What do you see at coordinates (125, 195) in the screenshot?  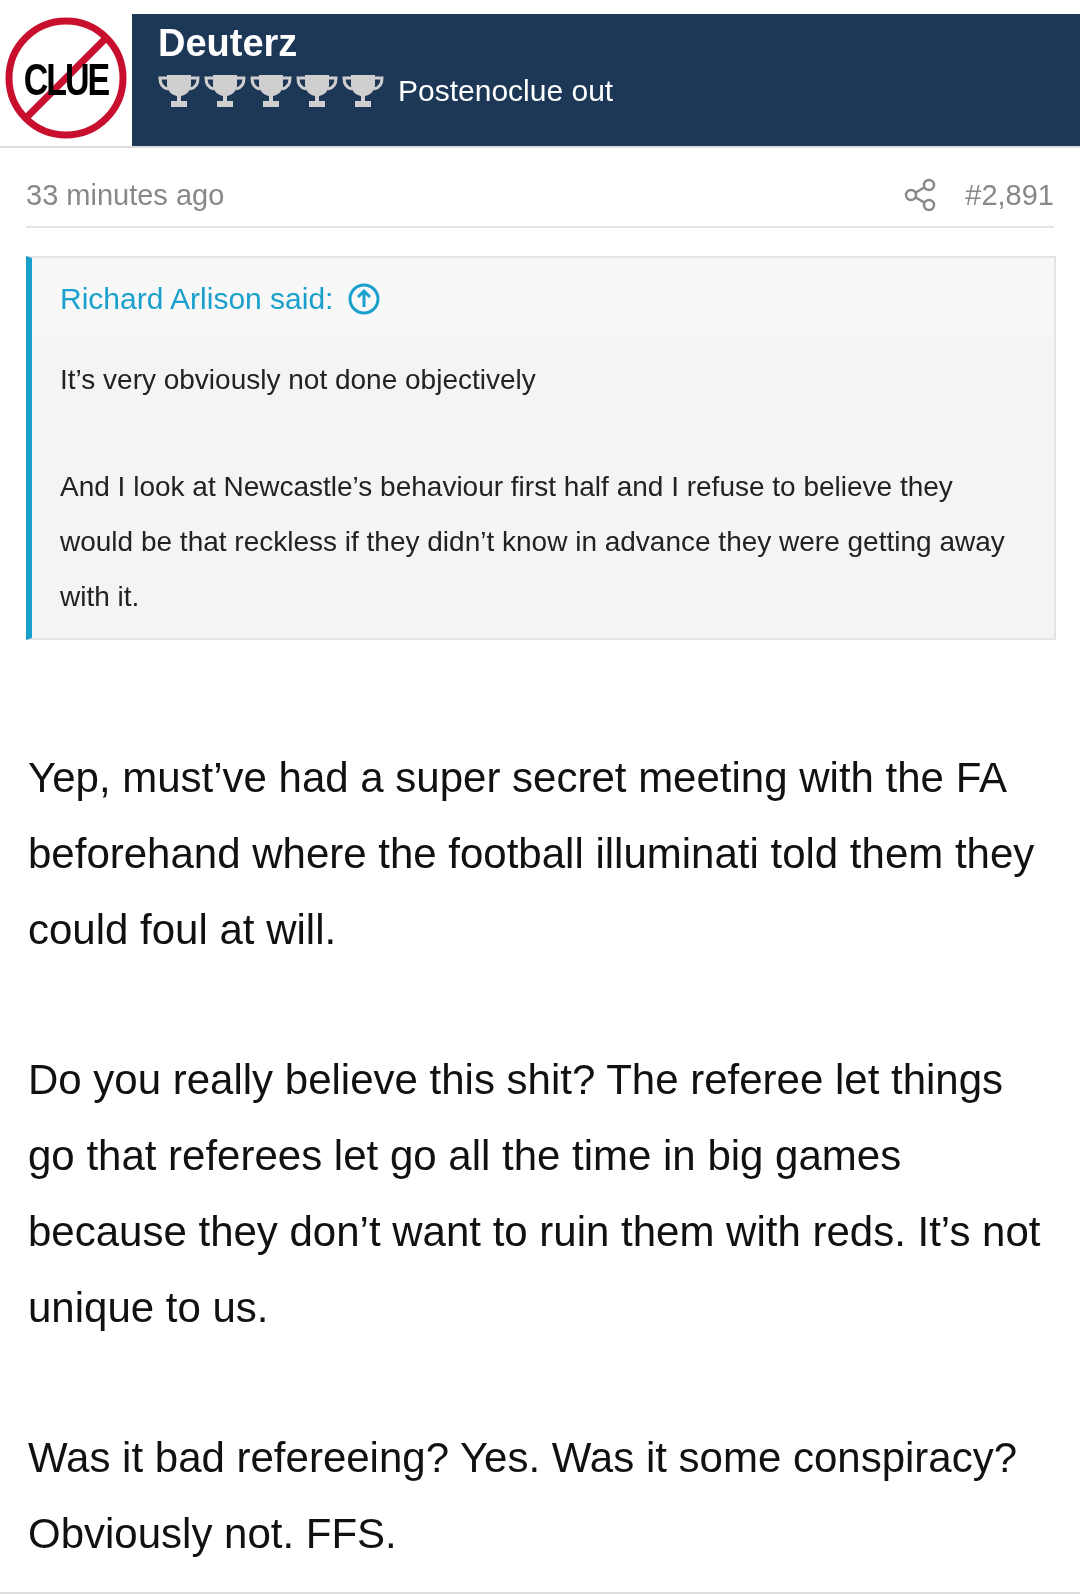 I see `post-time: 33 minutes ago` at bounding box center [125, 195].